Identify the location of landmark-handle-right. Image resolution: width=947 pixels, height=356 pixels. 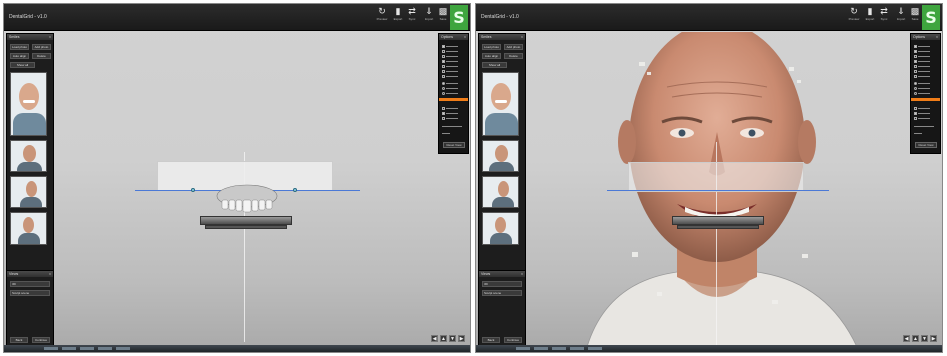
(295, 190).